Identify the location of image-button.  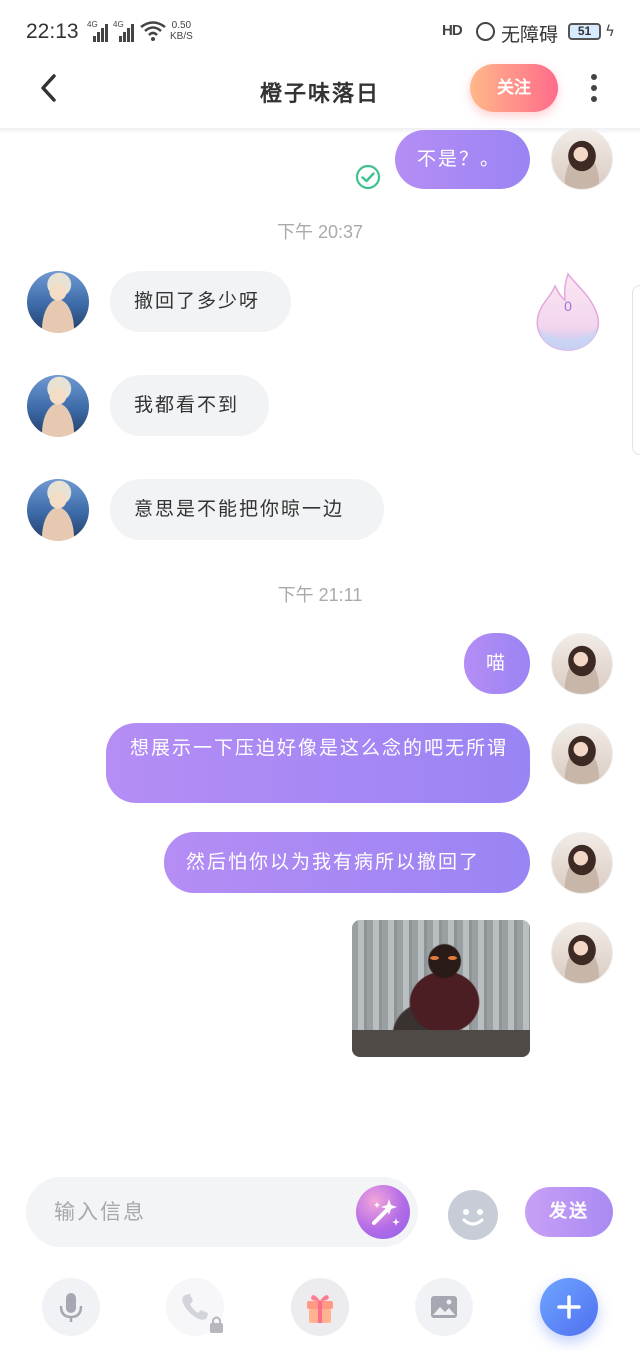
(444, 1307).